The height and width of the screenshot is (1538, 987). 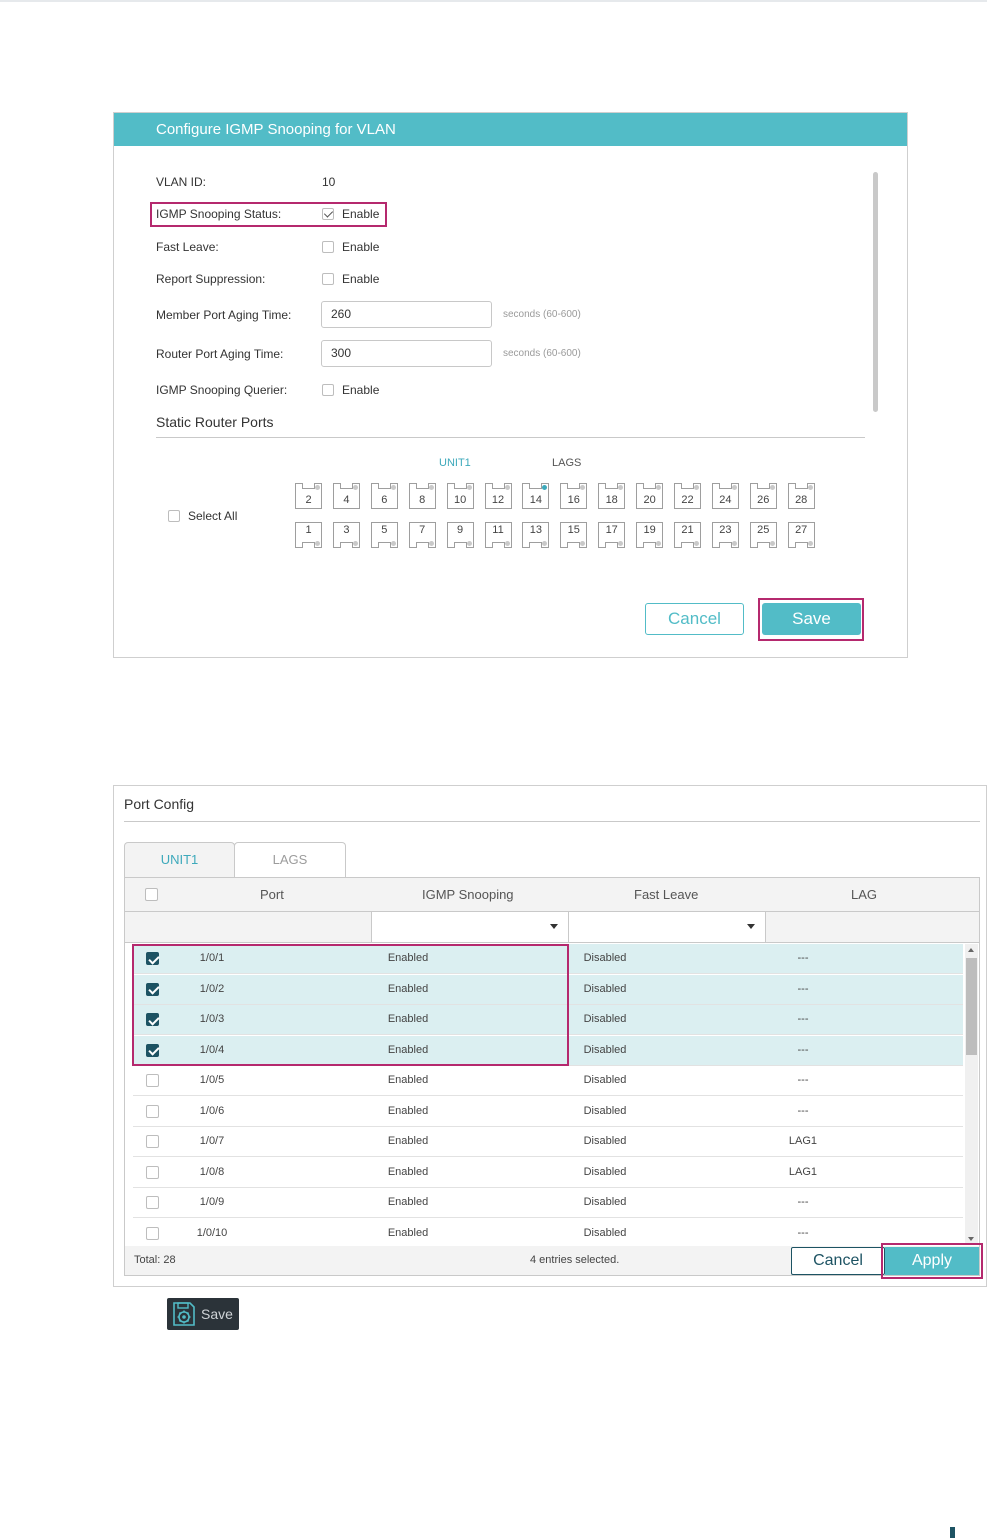 What do you see at coordinates (666, 894) in the screenshot?
I see `header-fast-leave: Fast Leave` at bounding box center [666, 894].